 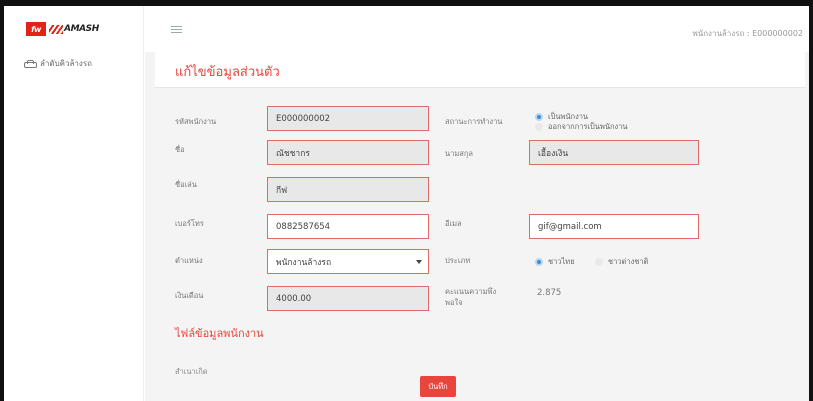 I want to click on brand-logo: fw AMASH, so click(x=76, y=29).